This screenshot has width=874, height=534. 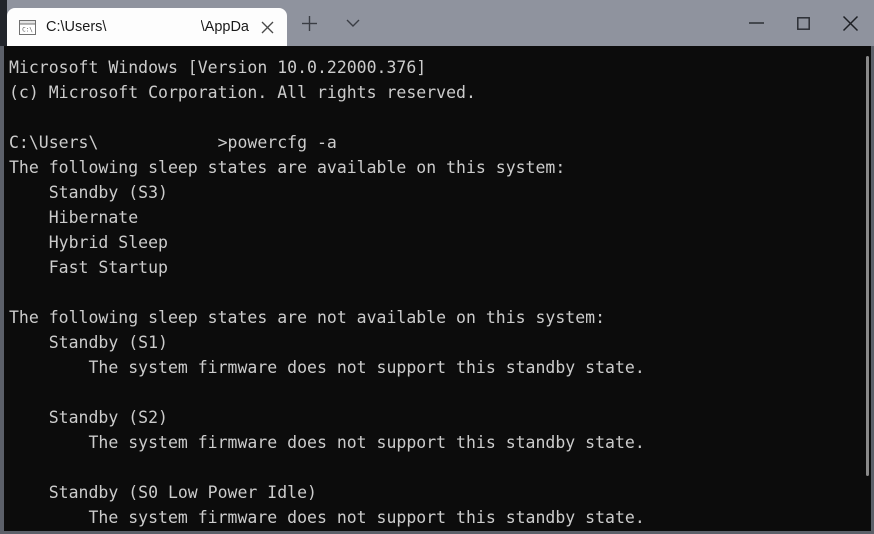 I want to click on close-button, so click(x=850, y=23).